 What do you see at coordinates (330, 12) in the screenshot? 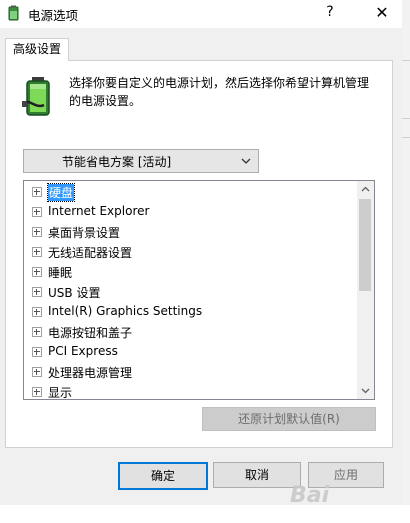
I see `help-button: ?` at bounding box center [330, 12].